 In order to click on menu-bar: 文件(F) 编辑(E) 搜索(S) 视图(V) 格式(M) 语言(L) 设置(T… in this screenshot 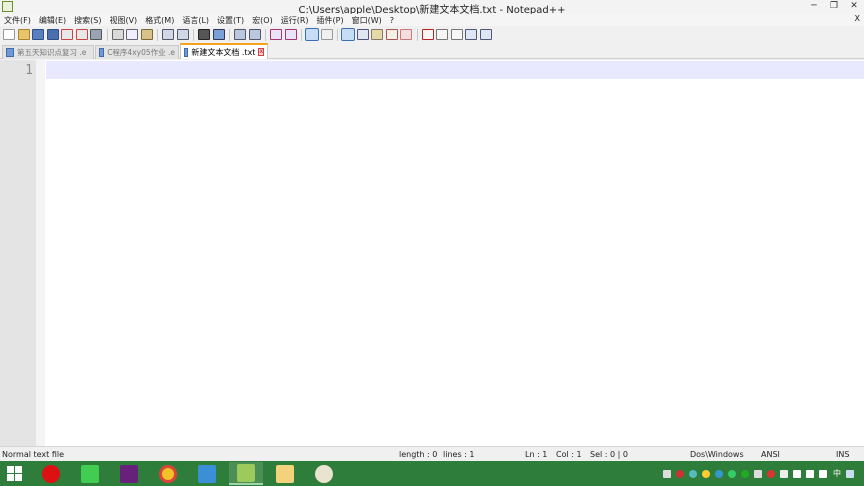, I will do `click(432, 20)`.